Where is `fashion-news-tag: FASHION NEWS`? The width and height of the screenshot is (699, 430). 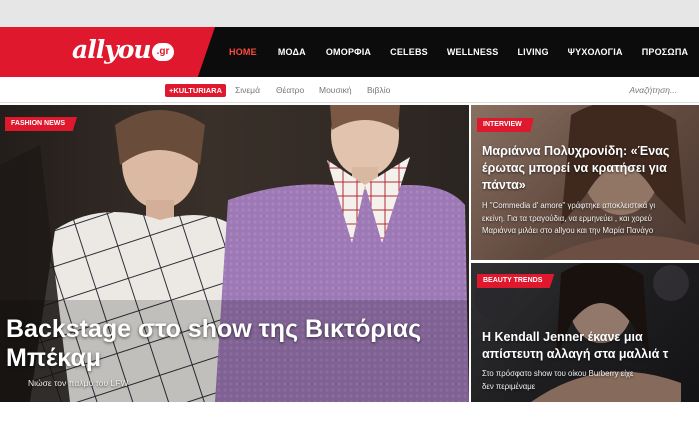 fashion-news-tag: FASHION NEWS is located at coordinates (41, 124).